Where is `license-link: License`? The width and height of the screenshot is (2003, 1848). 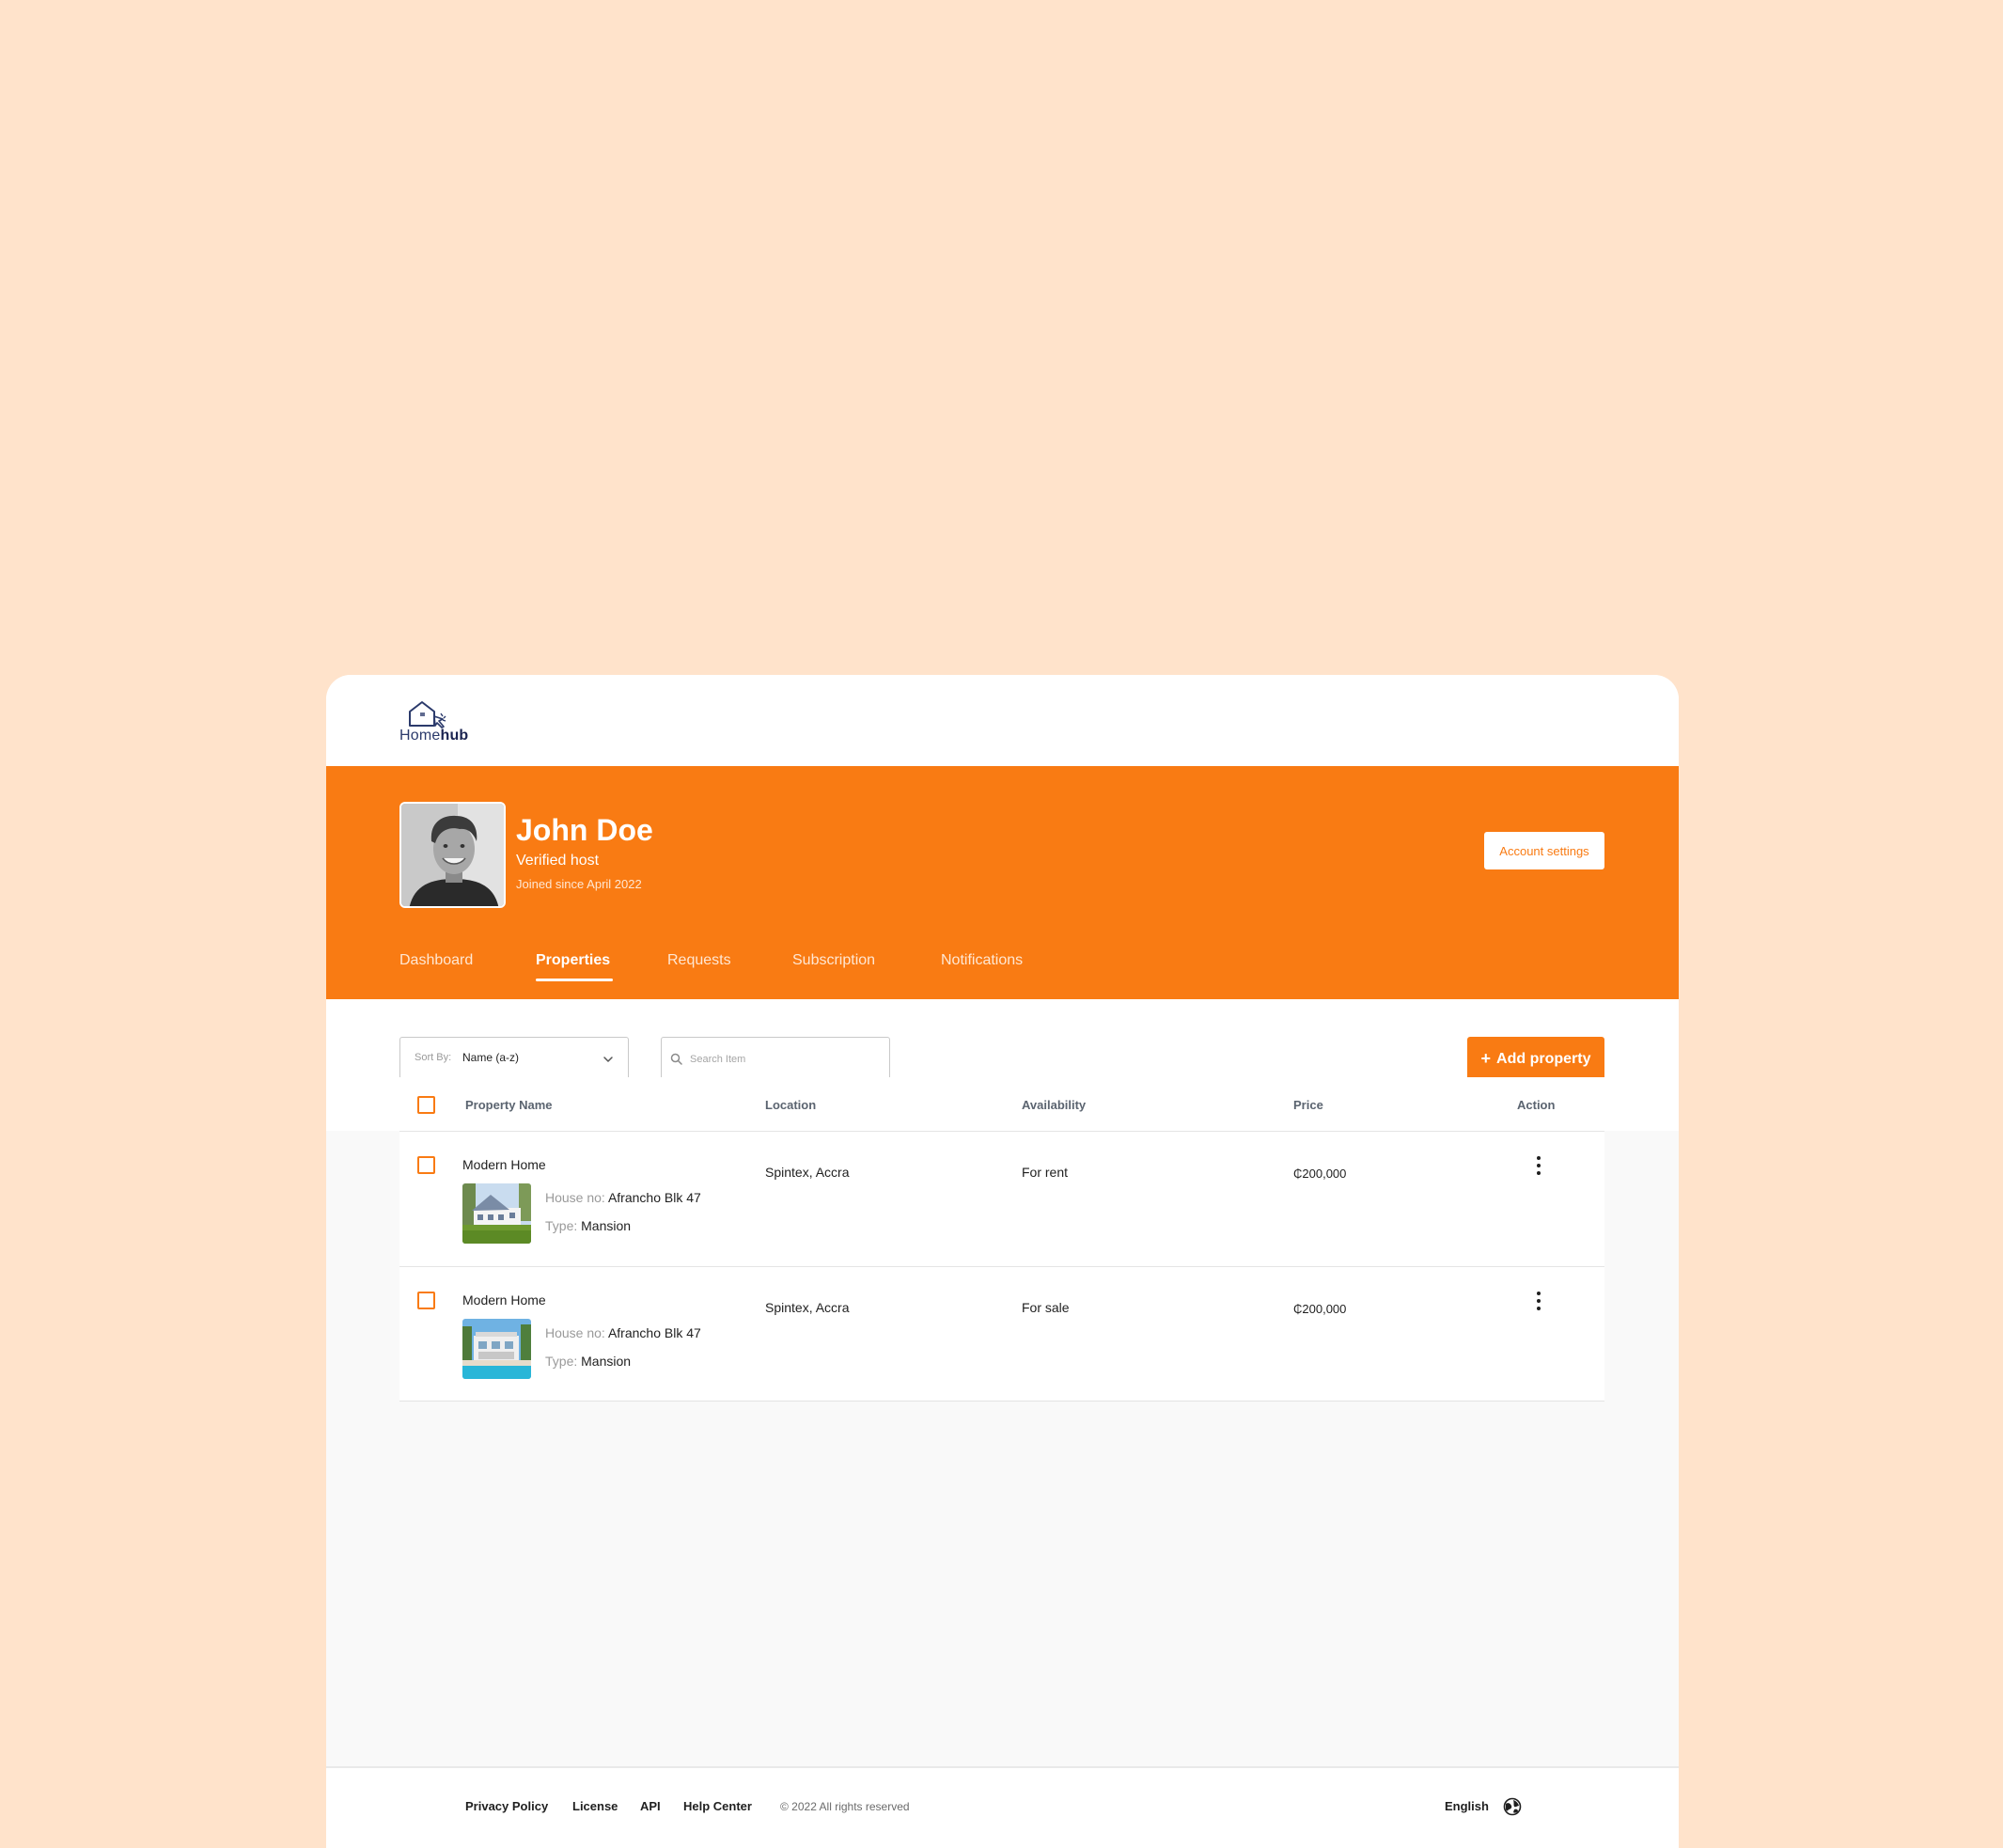 license-link: License is located at coordinates (595, 1806).